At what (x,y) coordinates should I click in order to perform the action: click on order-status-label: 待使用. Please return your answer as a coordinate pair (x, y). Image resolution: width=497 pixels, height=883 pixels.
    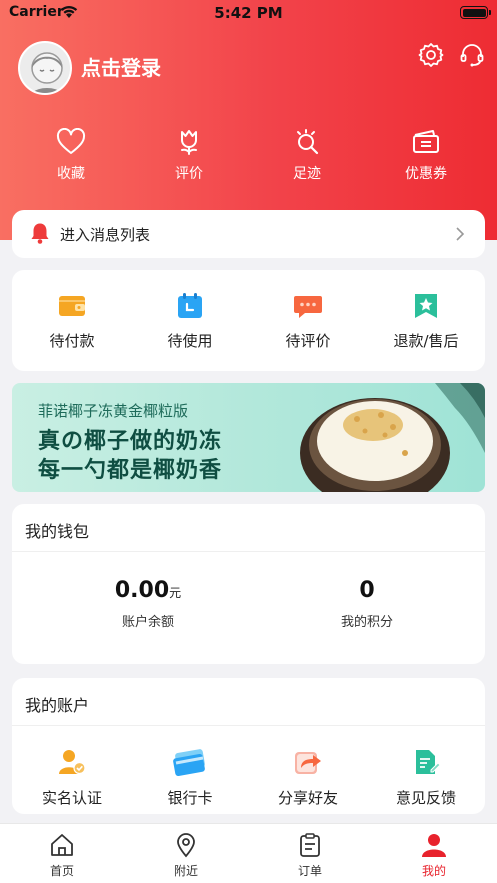
    Looking at the image, I should click on (190, 341).